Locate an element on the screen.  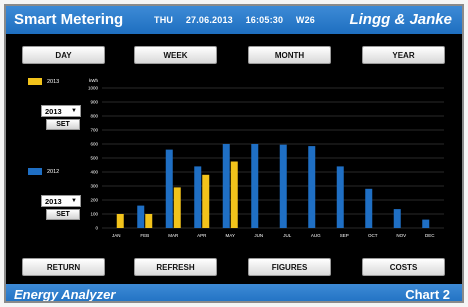
x-tick-label: JUL is located at coordinates (287, 235).